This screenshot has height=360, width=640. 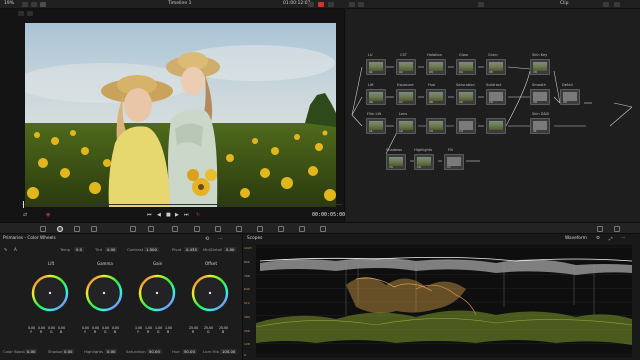 I want to click on offset-wheel, so click(x=210, y=293).